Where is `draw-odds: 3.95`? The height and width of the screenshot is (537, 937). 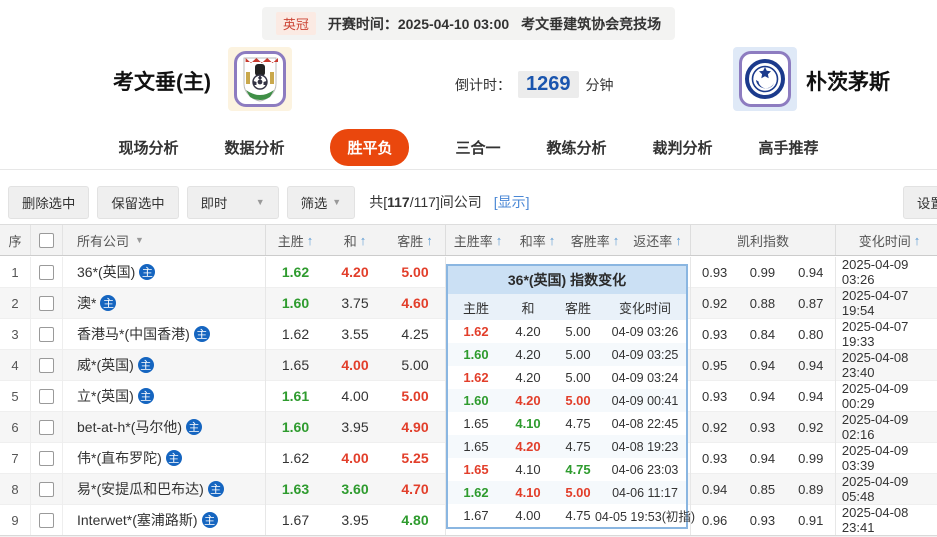
draw-odds: 3.95 is located at coordinates (355, 520).